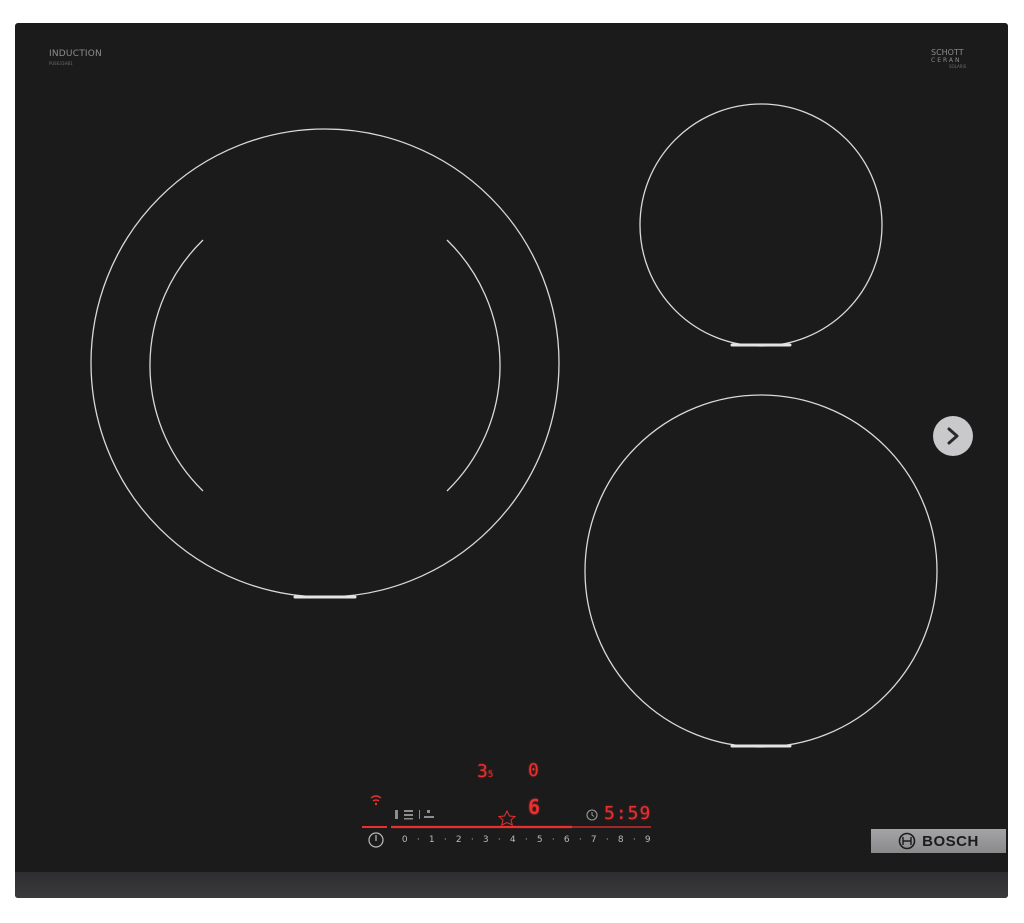 The image size is (1024, 923). Describe the element at coordinates (907, 841) in the screenshot. I see `bosch-logo-icon` at that location.